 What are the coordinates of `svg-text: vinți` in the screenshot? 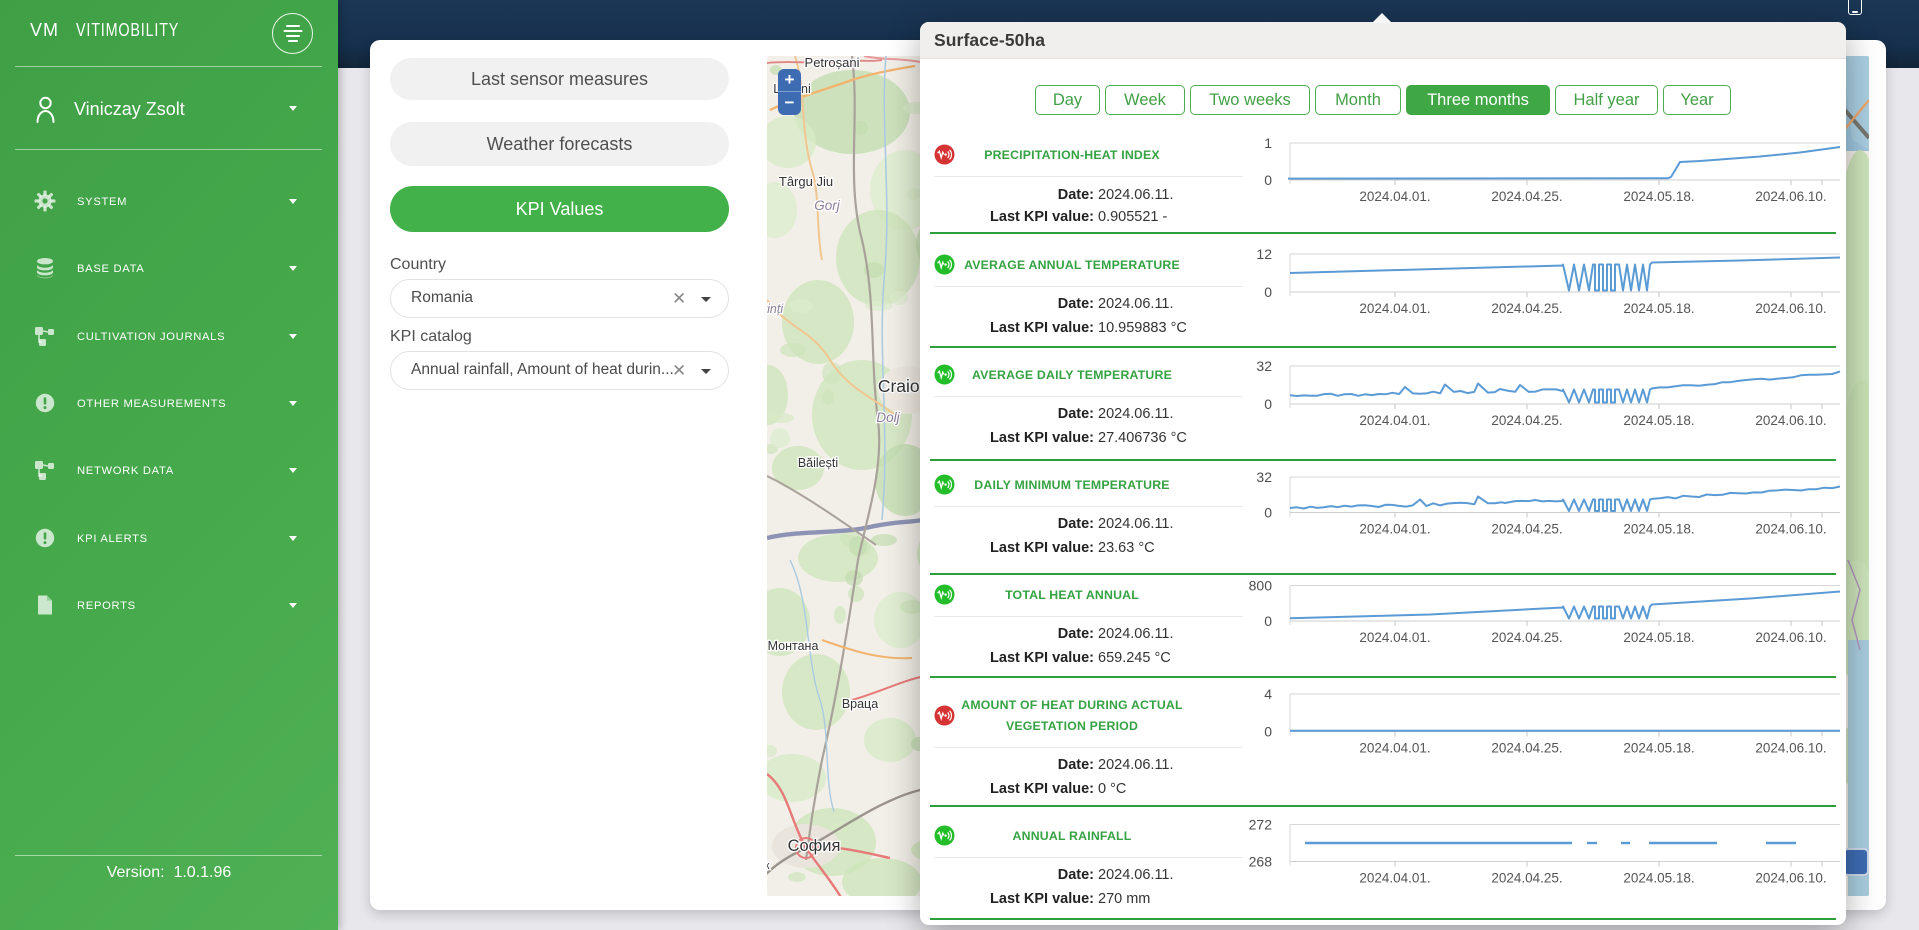 It's located at (775, 309).